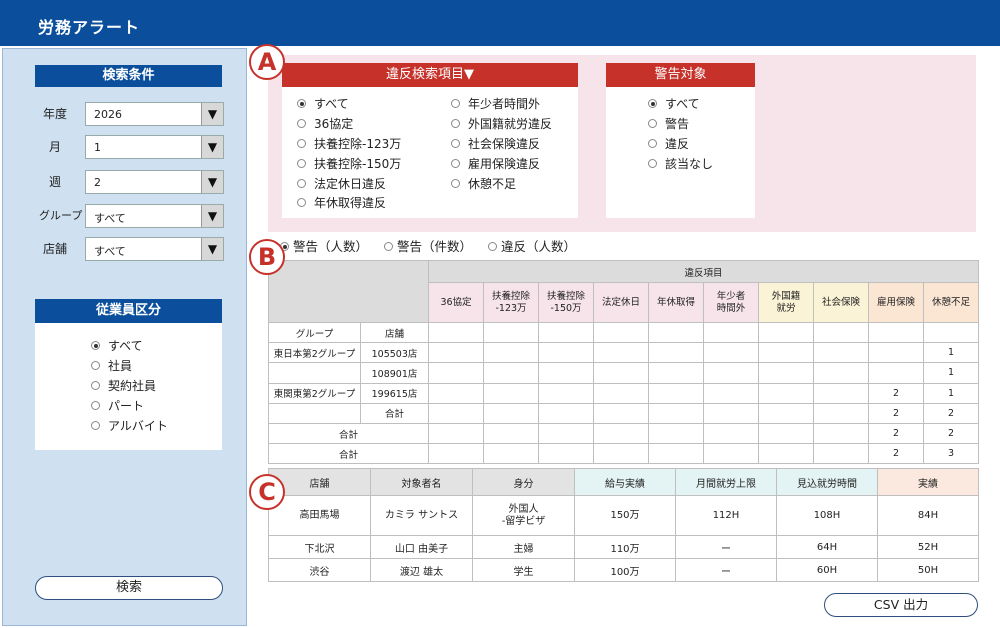  I want to click on week-value: 2, so click(97, 182).